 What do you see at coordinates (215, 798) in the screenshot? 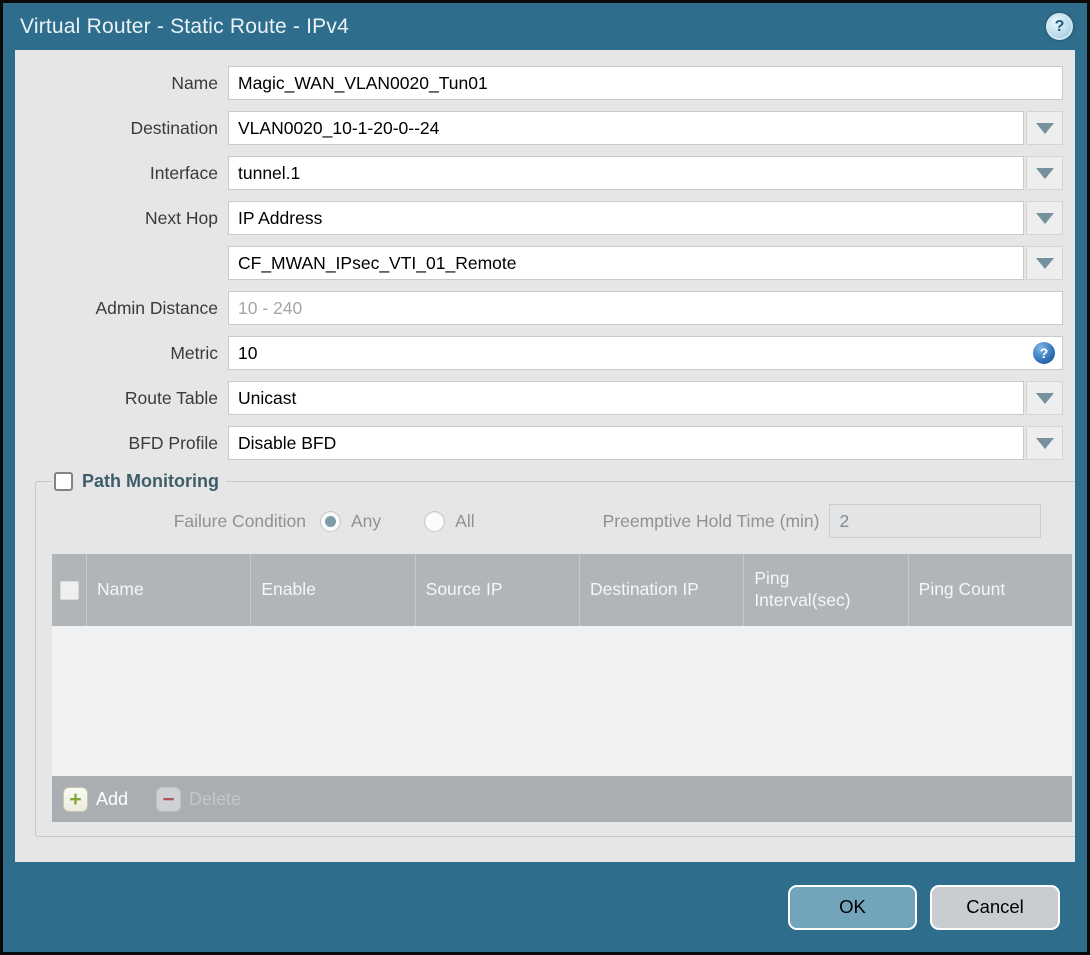
I see `delete-button-label: Delete` at bounding box center [215, 798].